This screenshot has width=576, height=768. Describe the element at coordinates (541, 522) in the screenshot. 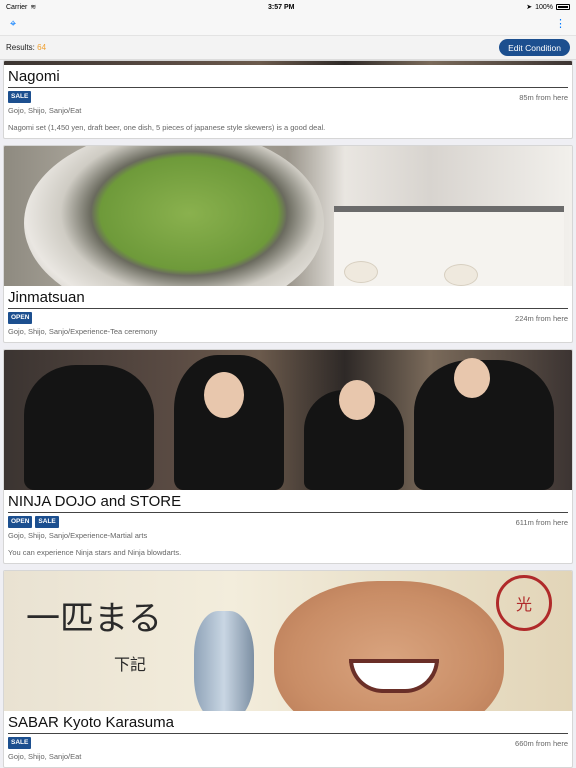

I see `distance-label: 611m from here` at that location.